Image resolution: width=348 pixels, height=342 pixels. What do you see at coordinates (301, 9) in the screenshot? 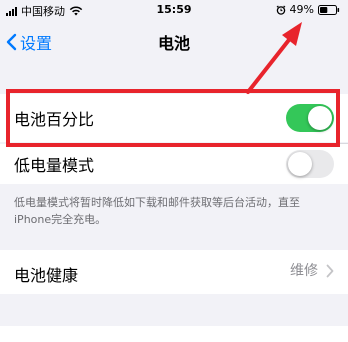
I see `battery-percent: 49%` at bounding box center [301, 9].